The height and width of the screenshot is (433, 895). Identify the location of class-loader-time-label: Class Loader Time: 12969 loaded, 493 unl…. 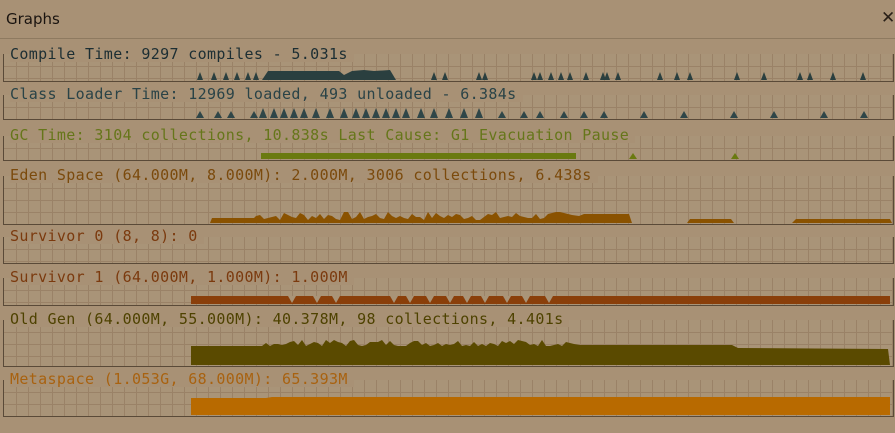
(266, 94).